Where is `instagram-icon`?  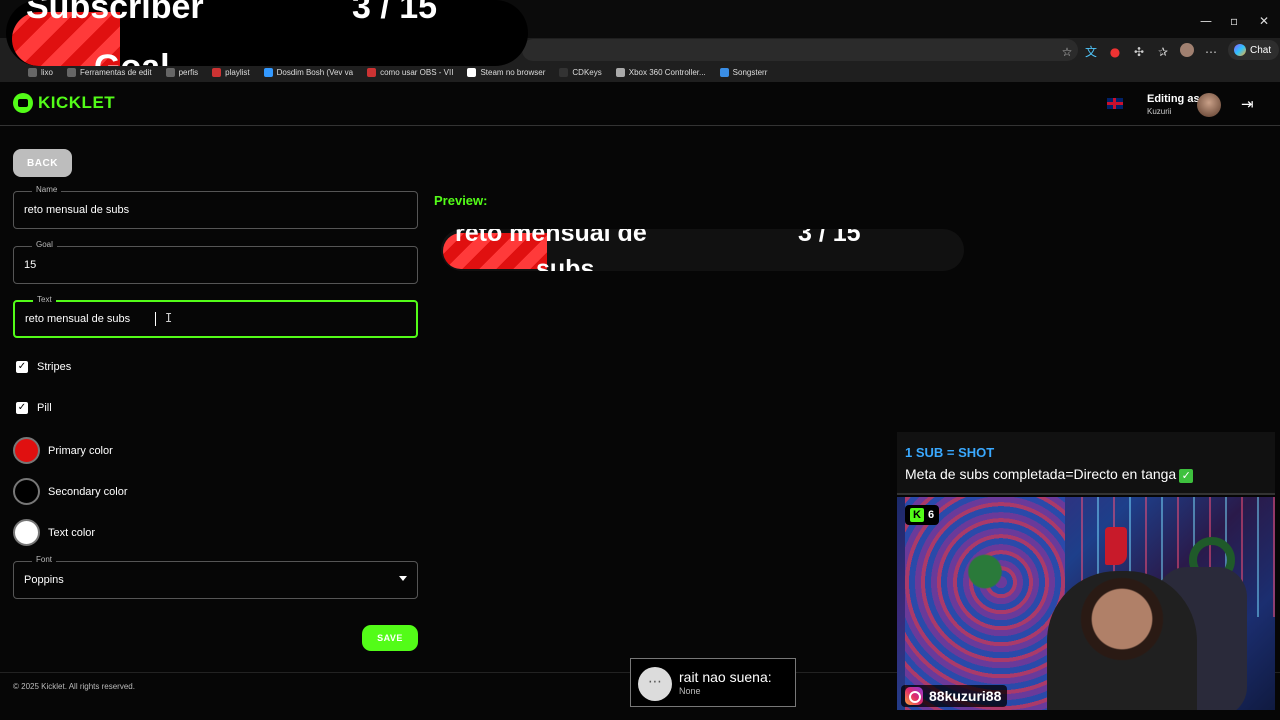
instagram-icon is located at coordinates (914, 696).